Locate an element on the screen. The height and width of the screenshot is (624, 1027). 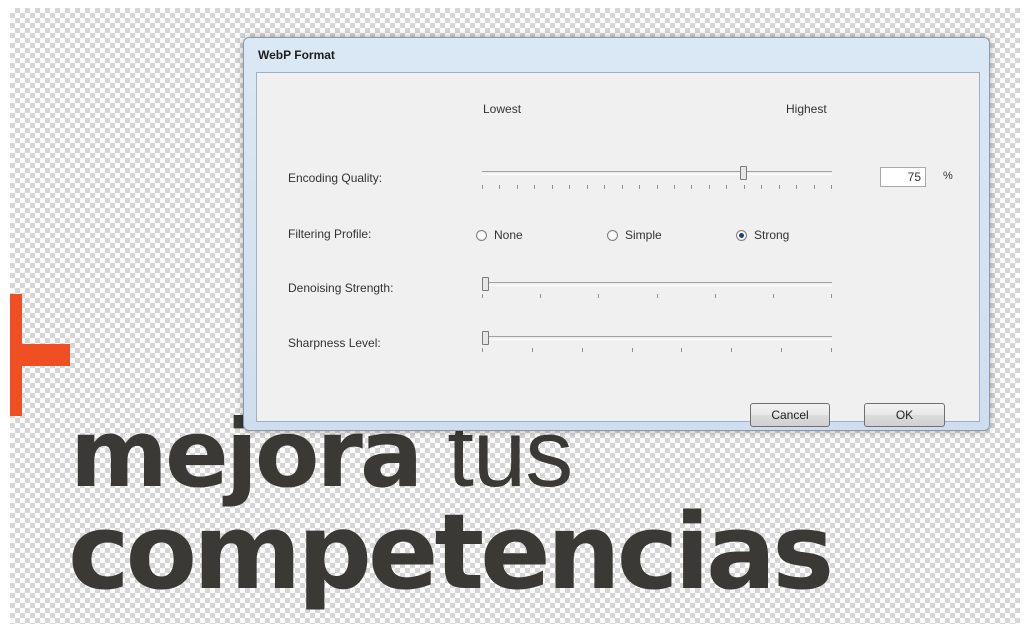
quality-scale-low-label: Lowest is located at coordinates (502, 109).